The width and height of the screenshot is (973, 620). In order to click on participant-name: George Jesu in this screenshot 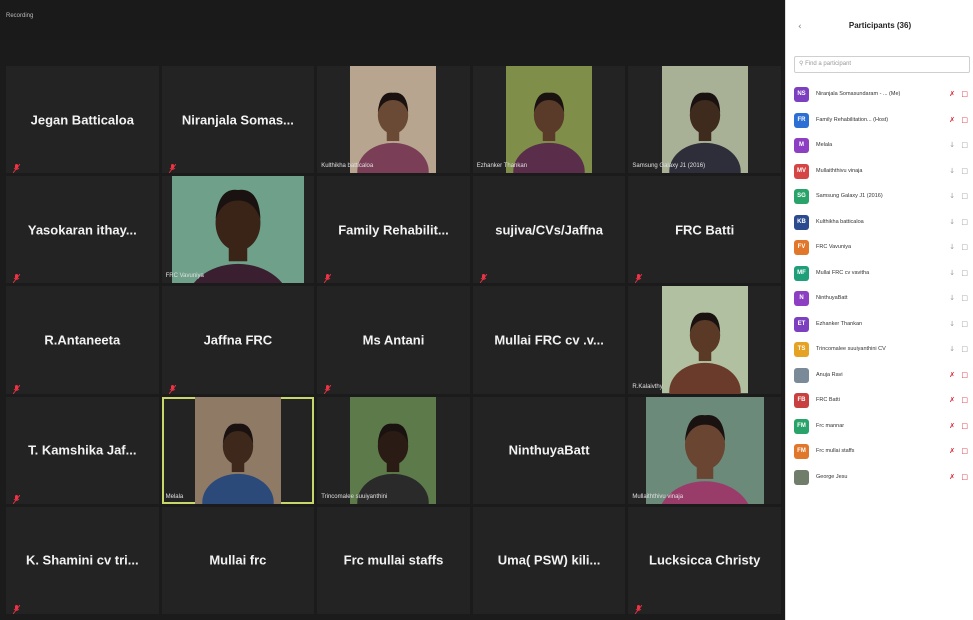, I will do `click(832, 476)`.